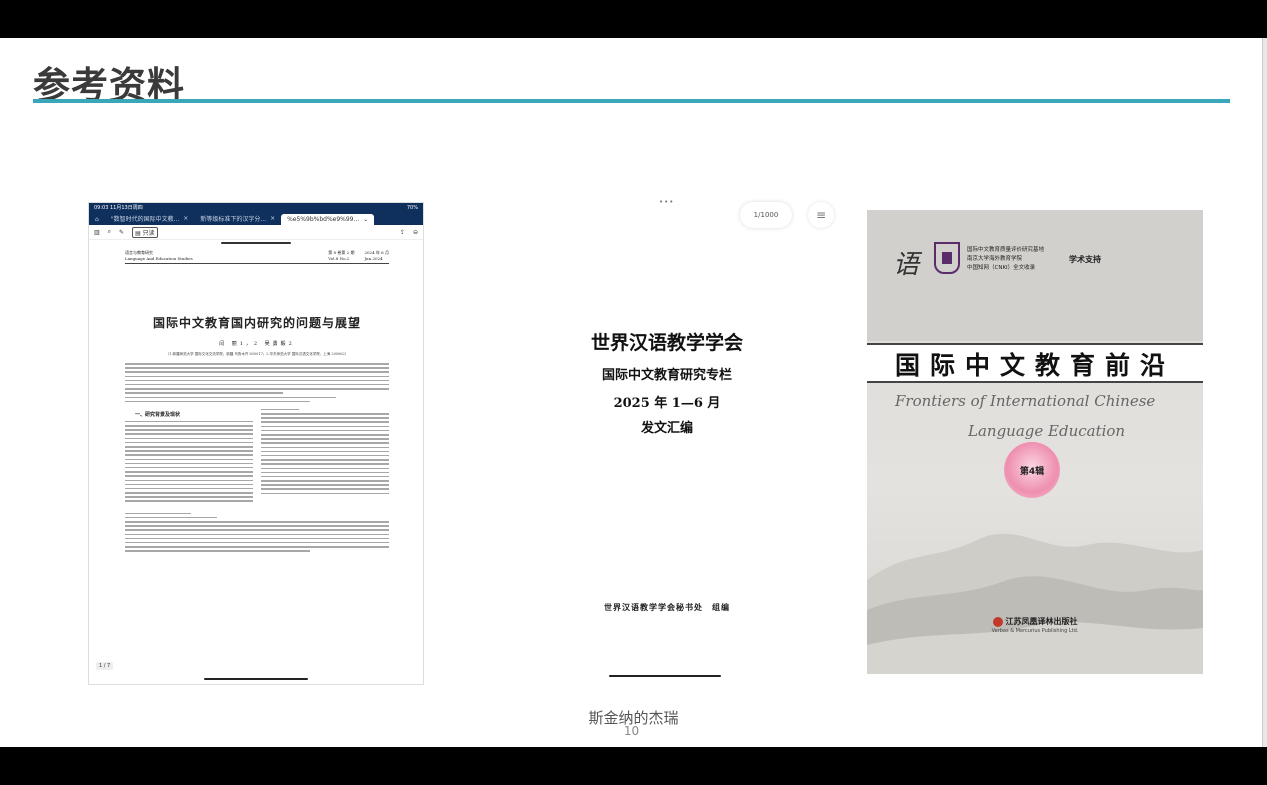 This screenshot has height=785, width=1267. I want to click on browser-tab-2: 新等级标准下的汉字分... ×, so click(237, 218).